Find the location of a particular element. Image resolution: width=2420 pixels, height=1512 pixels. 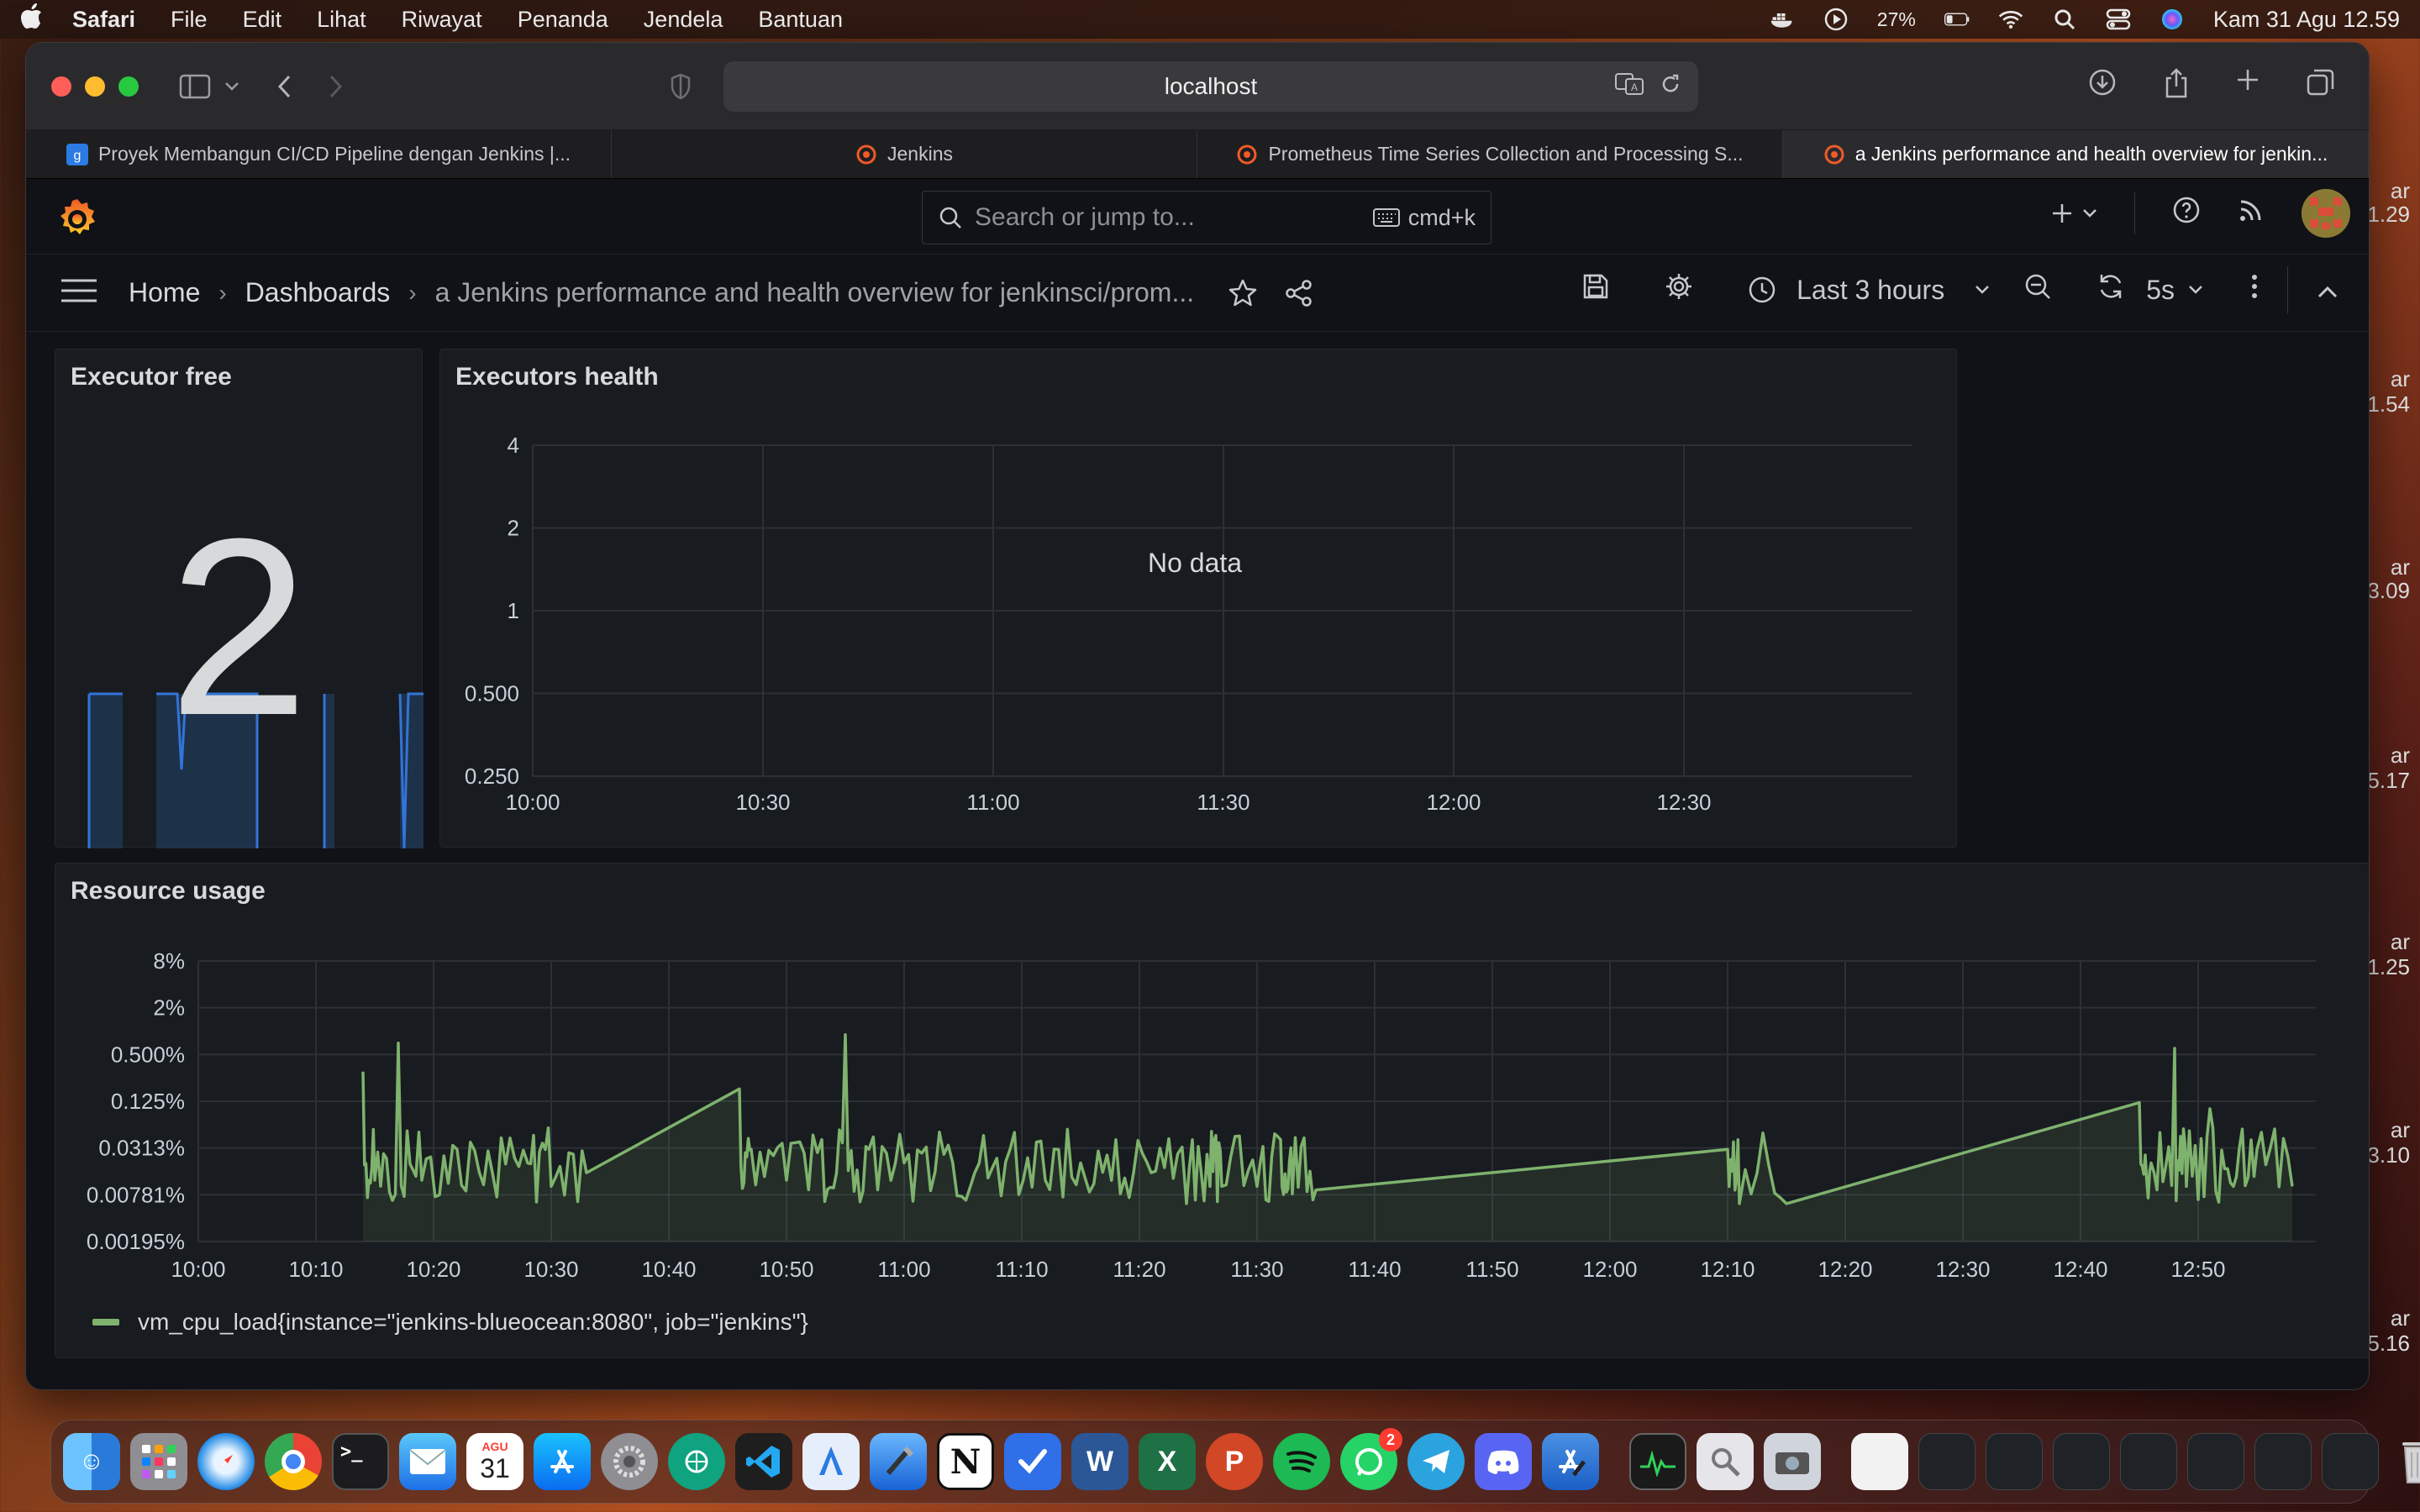

dock-tasks-icon is located at coordinates (1032, 1461).